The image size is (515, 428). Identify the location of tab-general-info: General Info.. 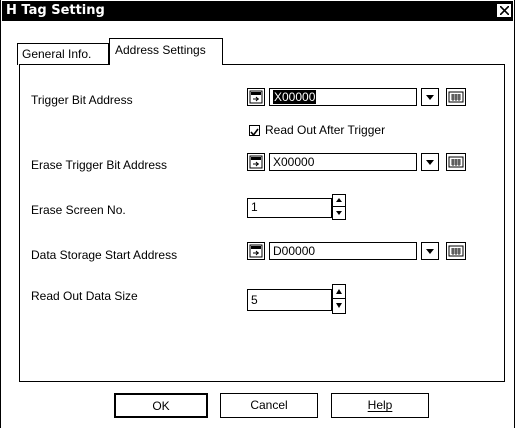
(63, 54).